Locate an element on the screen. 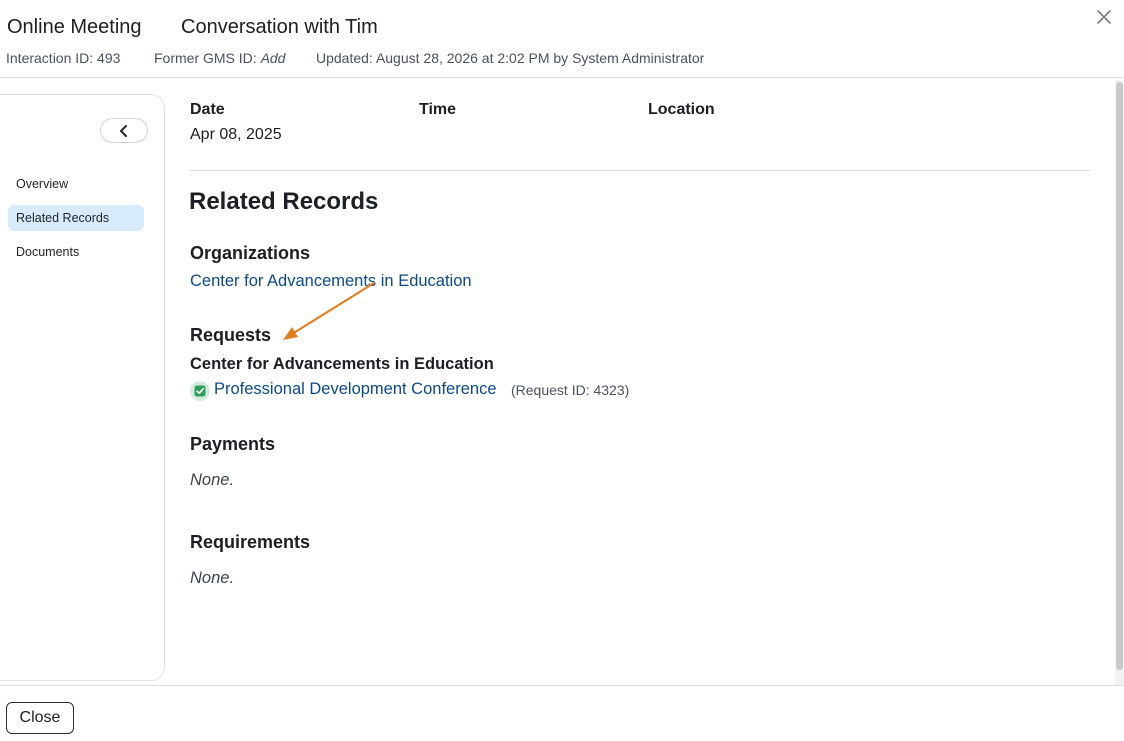  footer-divider is located at coordinates (562, 685).